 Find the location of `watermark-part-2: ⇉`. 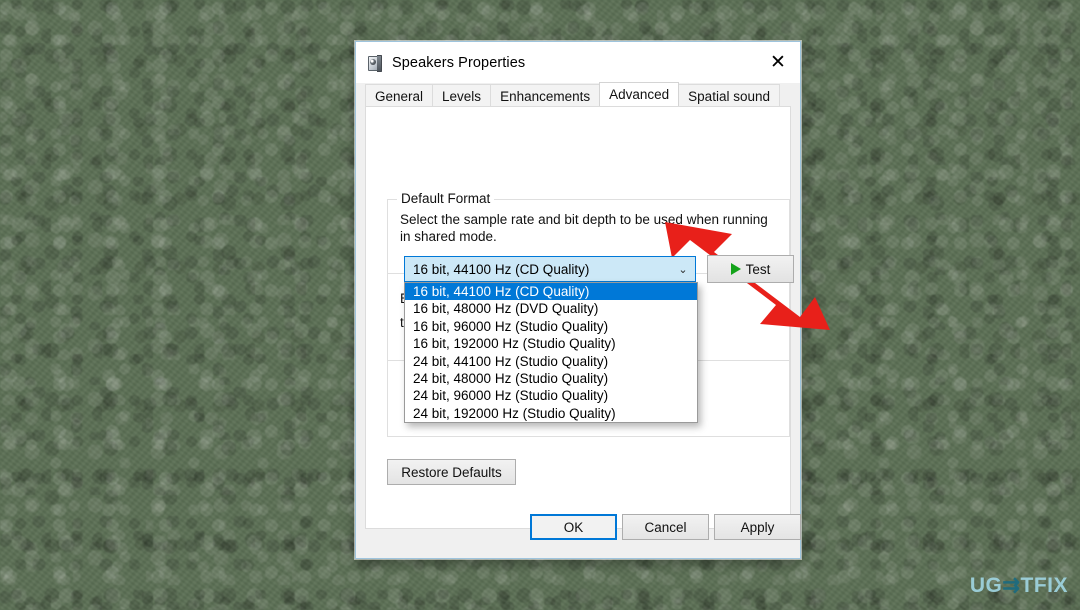

watermark-part-2: ⇉ is located at coordinates (1011, 585).